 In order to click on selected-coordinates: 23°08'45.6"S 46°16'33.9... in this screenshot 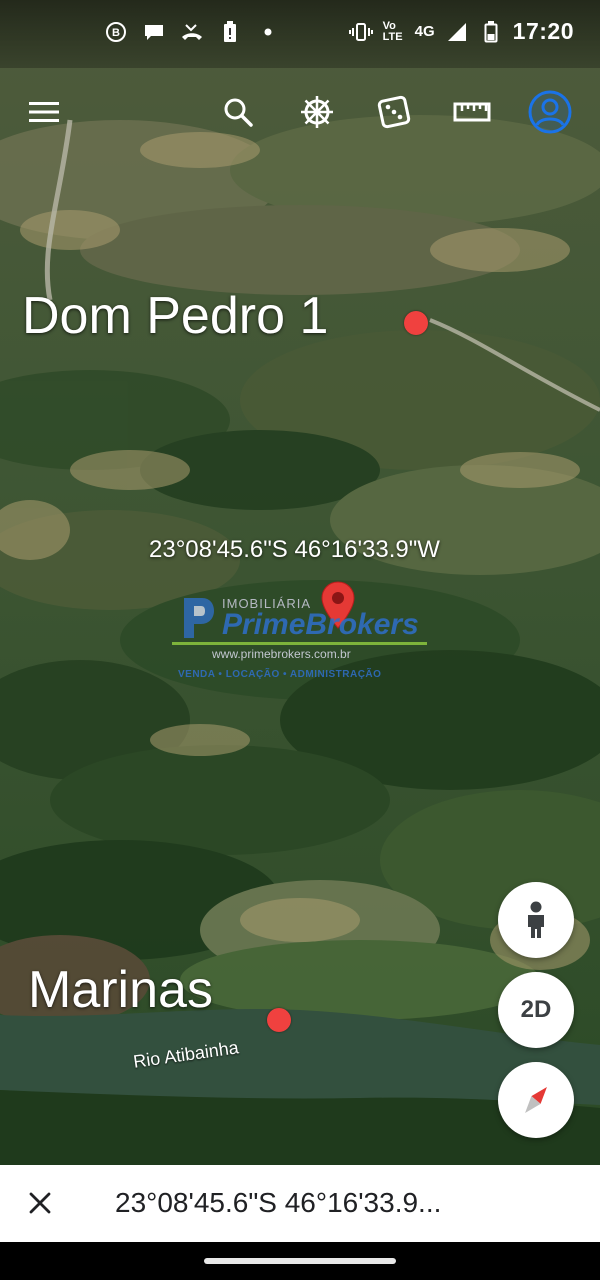, I will do `click(278, 1203)`.